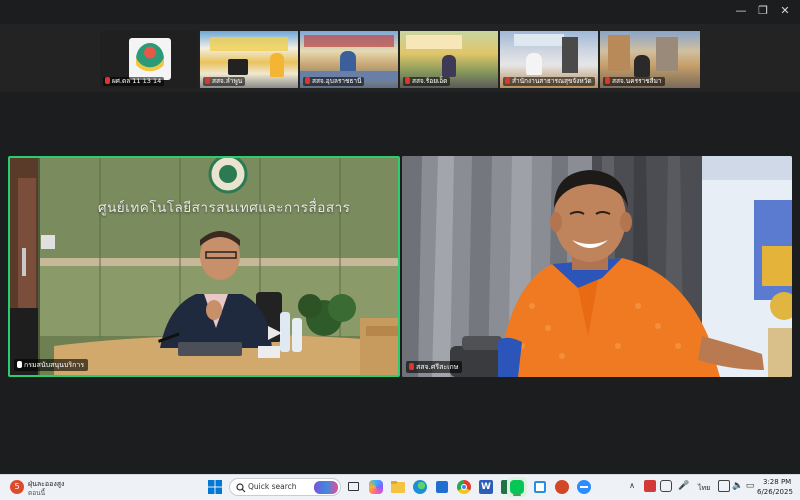  I want to click on clock-date: 6/26/2025, so click(775, 492).